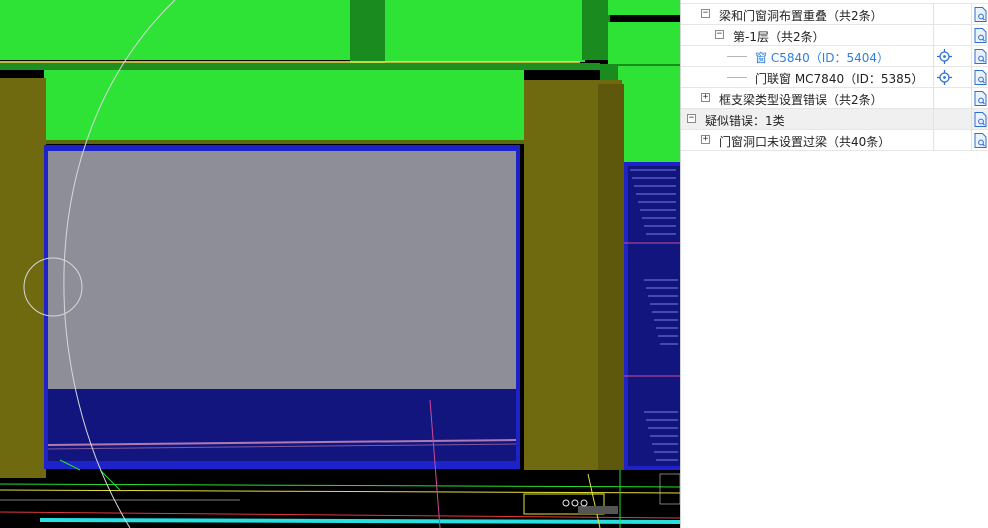 Image resolution: width=988 pixels, height=528 pixels. I want to click on tree-row-label: 门窗洞口未设置过梁（共40条）, so click(805, 142).